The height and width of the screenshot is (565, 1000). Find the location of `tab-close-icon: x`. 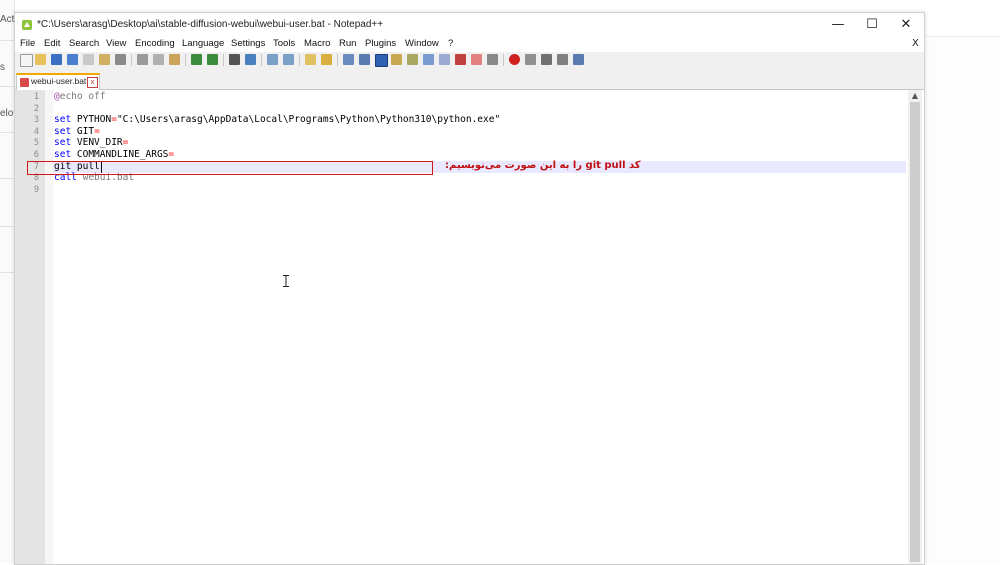

tab-close-icon: x is located at coordinates (92, 82).